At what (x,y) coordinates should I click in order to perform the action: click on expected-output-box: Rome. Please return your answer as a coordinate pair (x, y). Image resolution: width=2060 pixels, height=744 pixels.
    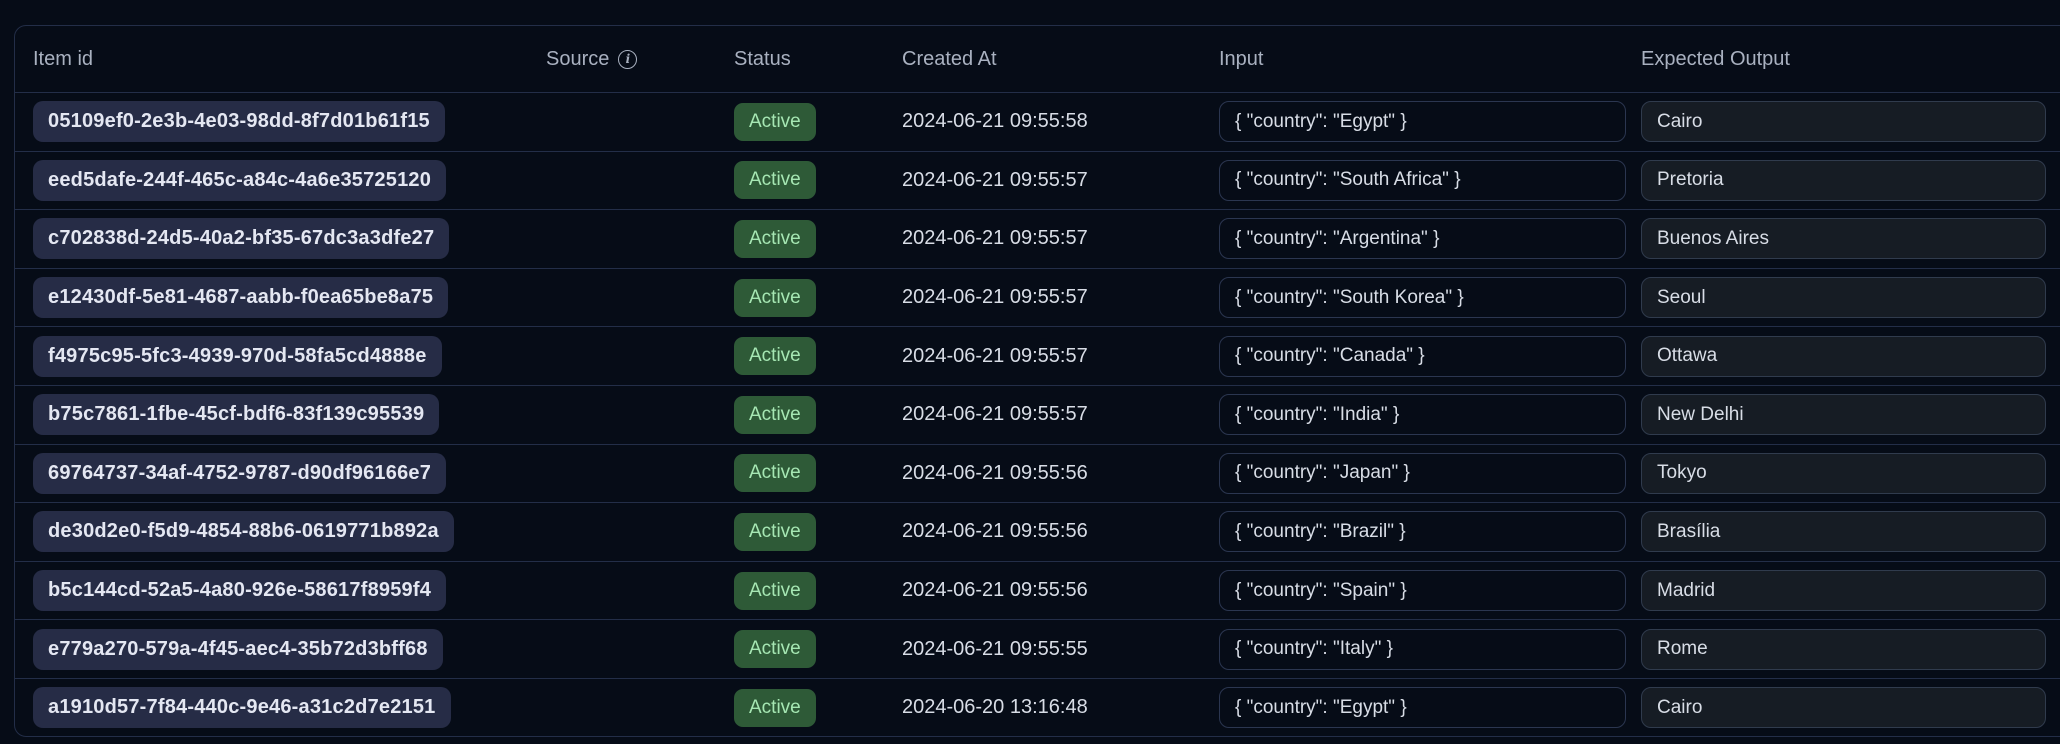
    Looking at the image, I should click on (1843, 649).